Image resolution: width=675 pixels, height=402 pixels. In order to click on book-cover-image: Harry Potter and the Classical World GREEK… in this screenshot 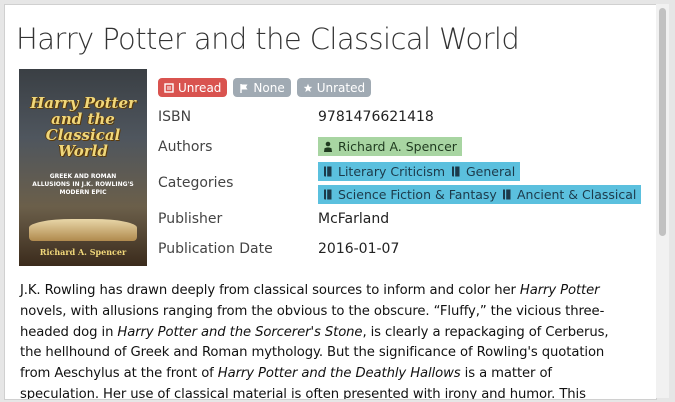, I will do `click(83, 167)`.